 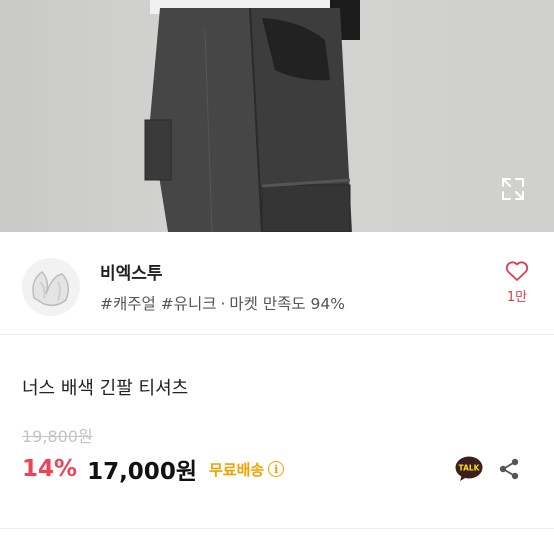 I want to click on share-icon, so click(x=509, y=469).